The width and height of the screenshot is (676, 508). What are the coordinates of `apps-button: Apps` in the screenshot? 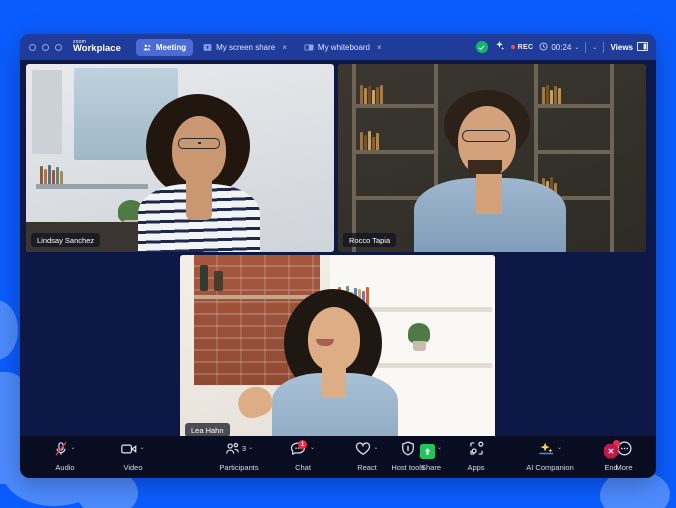 It's located at (476, 456).